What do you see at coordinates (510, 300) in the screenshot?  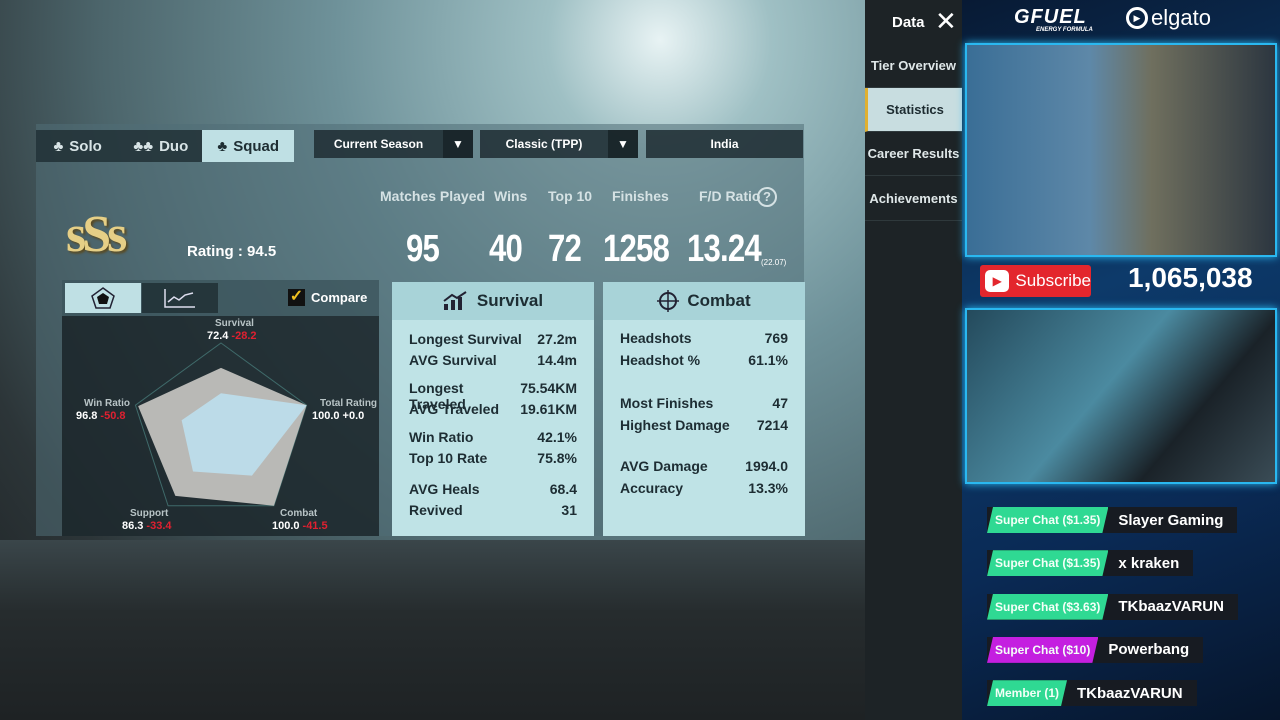 I see `survival-title: Survival` at bounding box center [510, 300].